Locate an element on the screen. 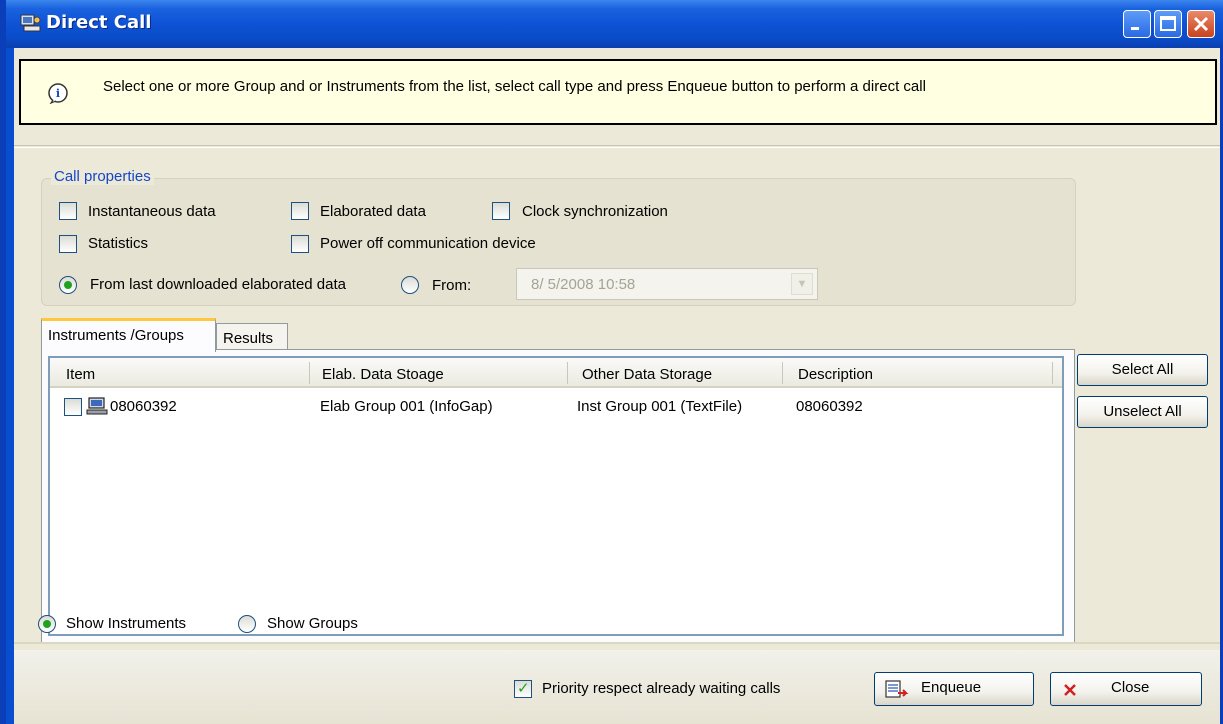 The height and width of the screenshot is (724, 1223). from-last-downloaded-radio is located at coordinates (68, 285).